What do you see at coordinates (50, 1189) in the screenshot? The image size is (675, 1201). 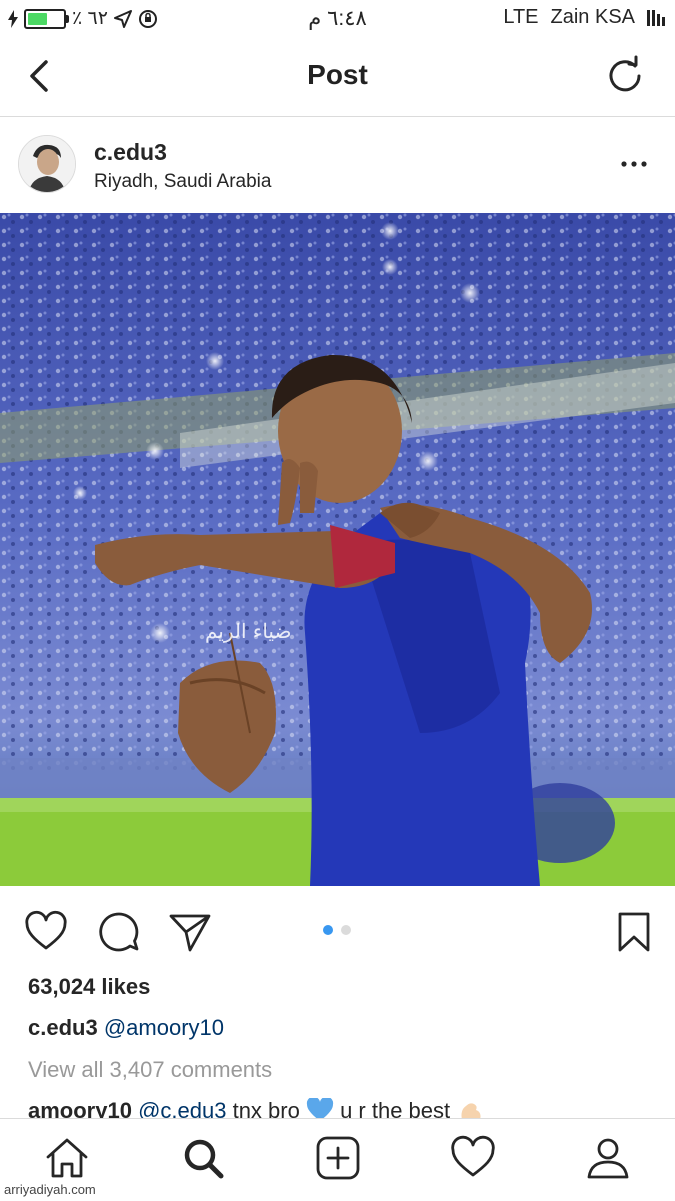 I see `source-watermark: arriyadiyah.com` at bounding box center [50, 1189].